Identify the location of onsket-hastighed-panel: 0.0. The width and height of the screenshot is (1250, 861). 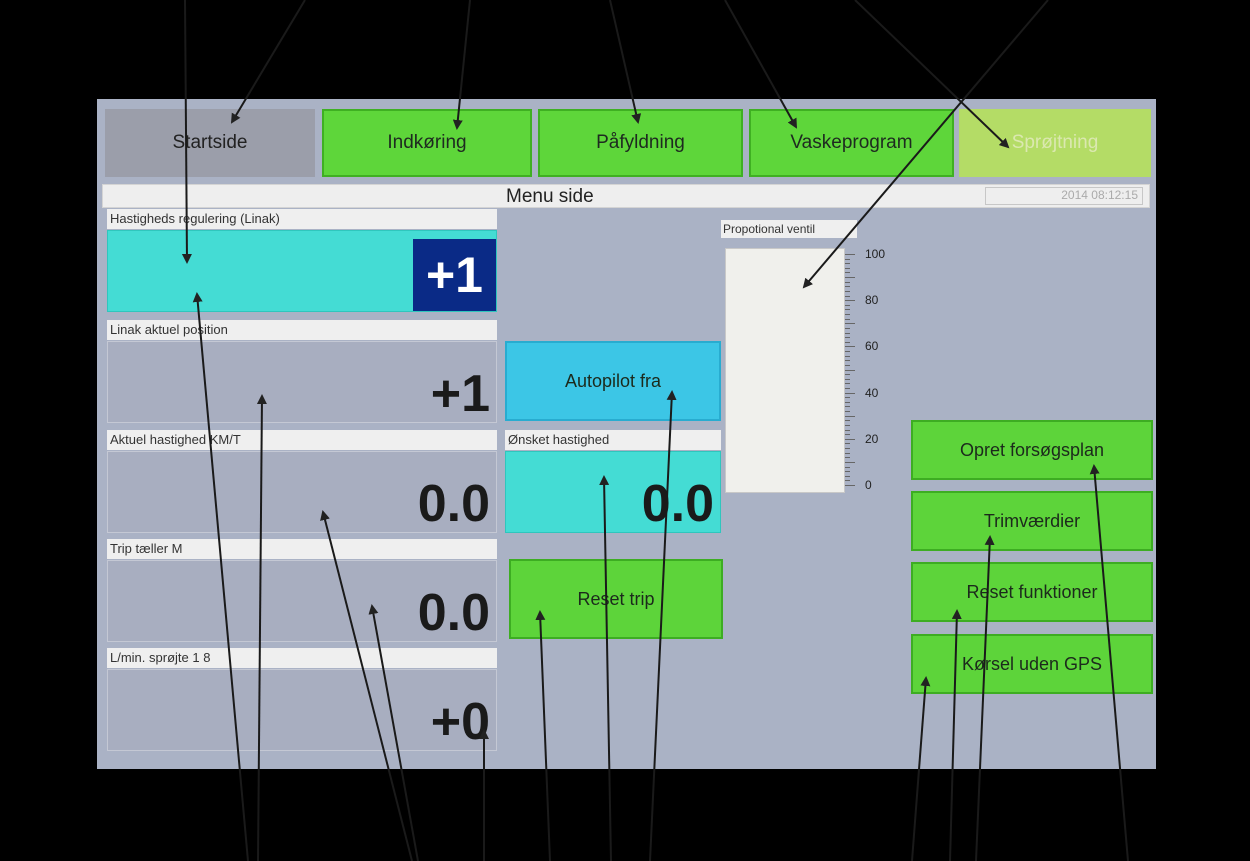
(613, 492).